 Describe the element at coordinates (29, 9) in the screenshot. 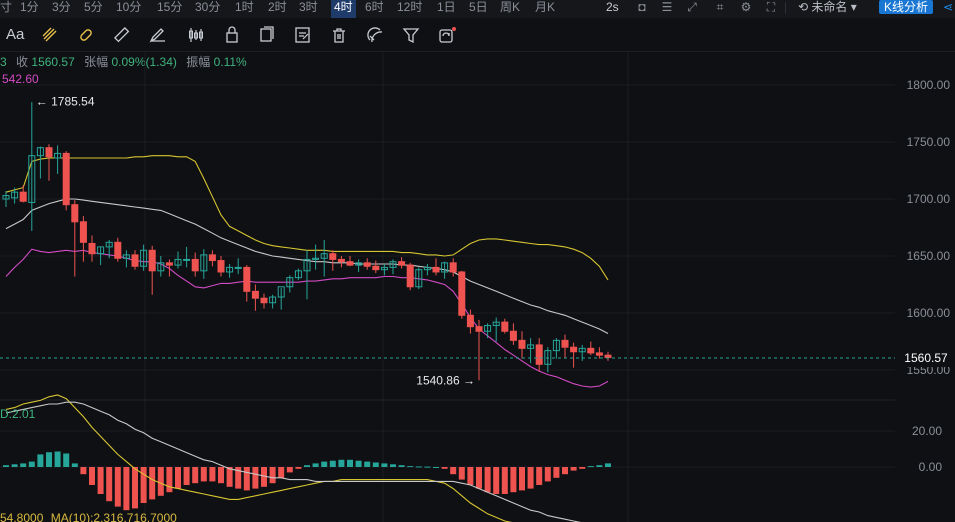

I see `timeframe-1: 1分` at that location.